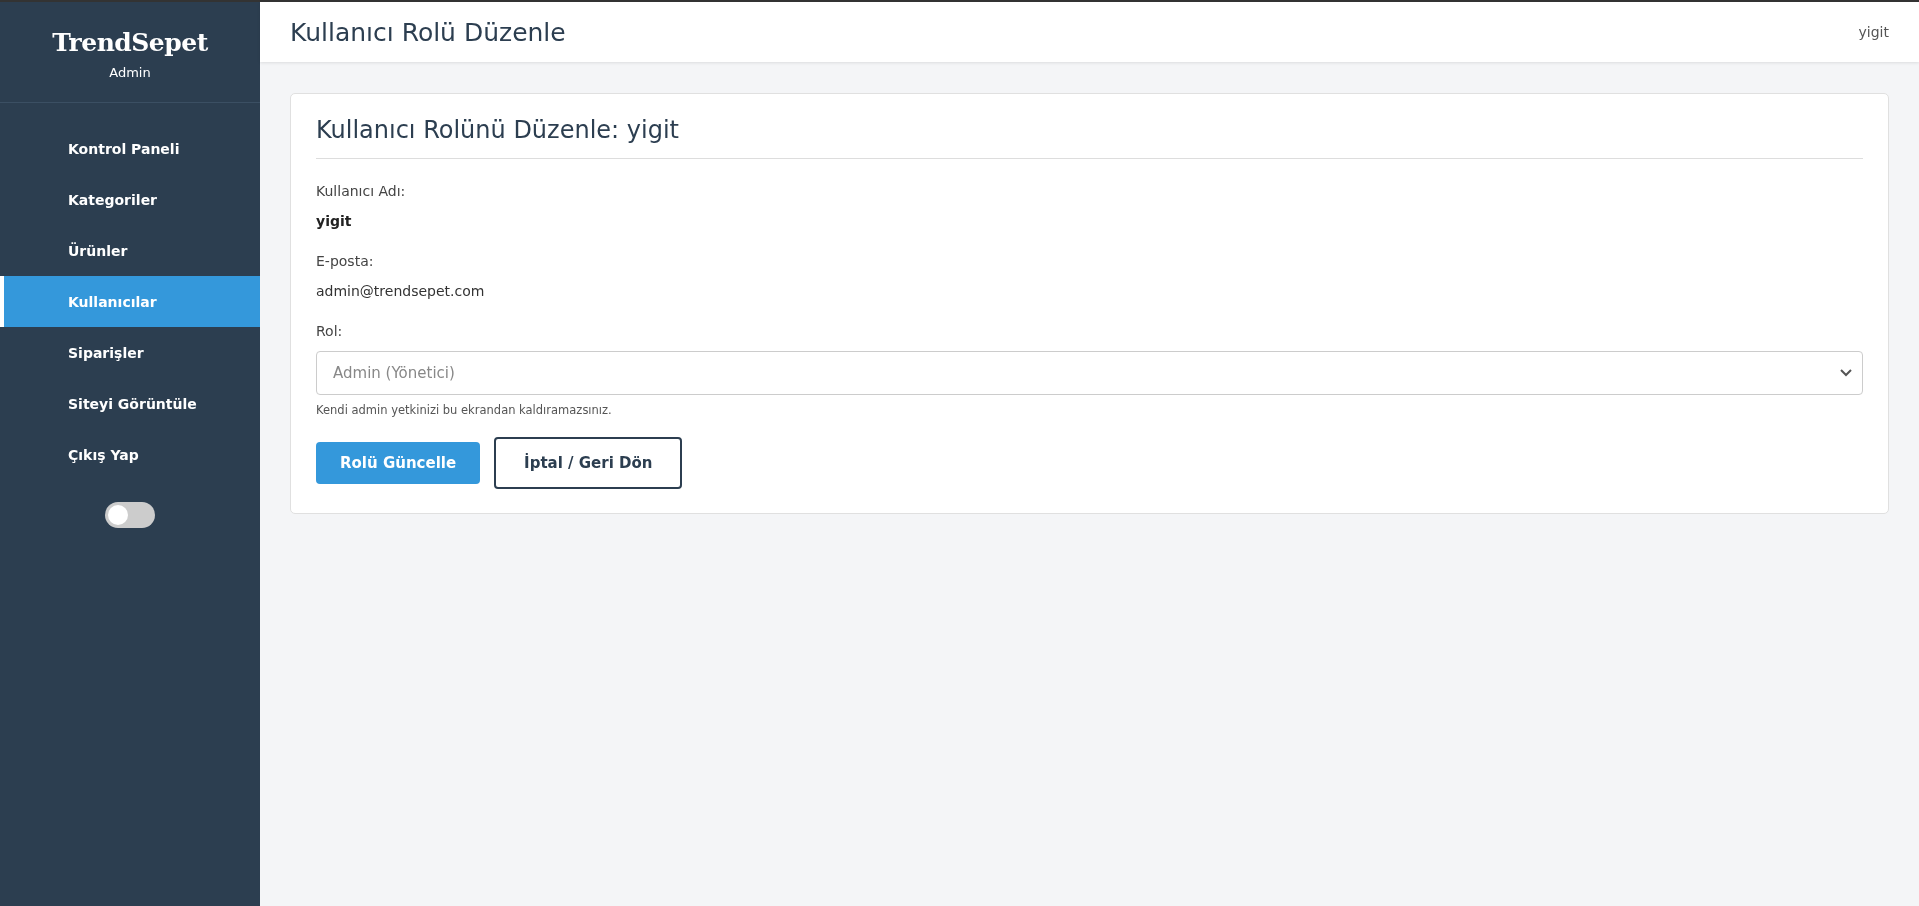 Image resolution: width=1919 pixels, height=906 pixels. What do you see at coordinates (361, 191) in the screenshot?
I see `field-label: Kullanıcı Adı:` at bounding box center [361, 191].